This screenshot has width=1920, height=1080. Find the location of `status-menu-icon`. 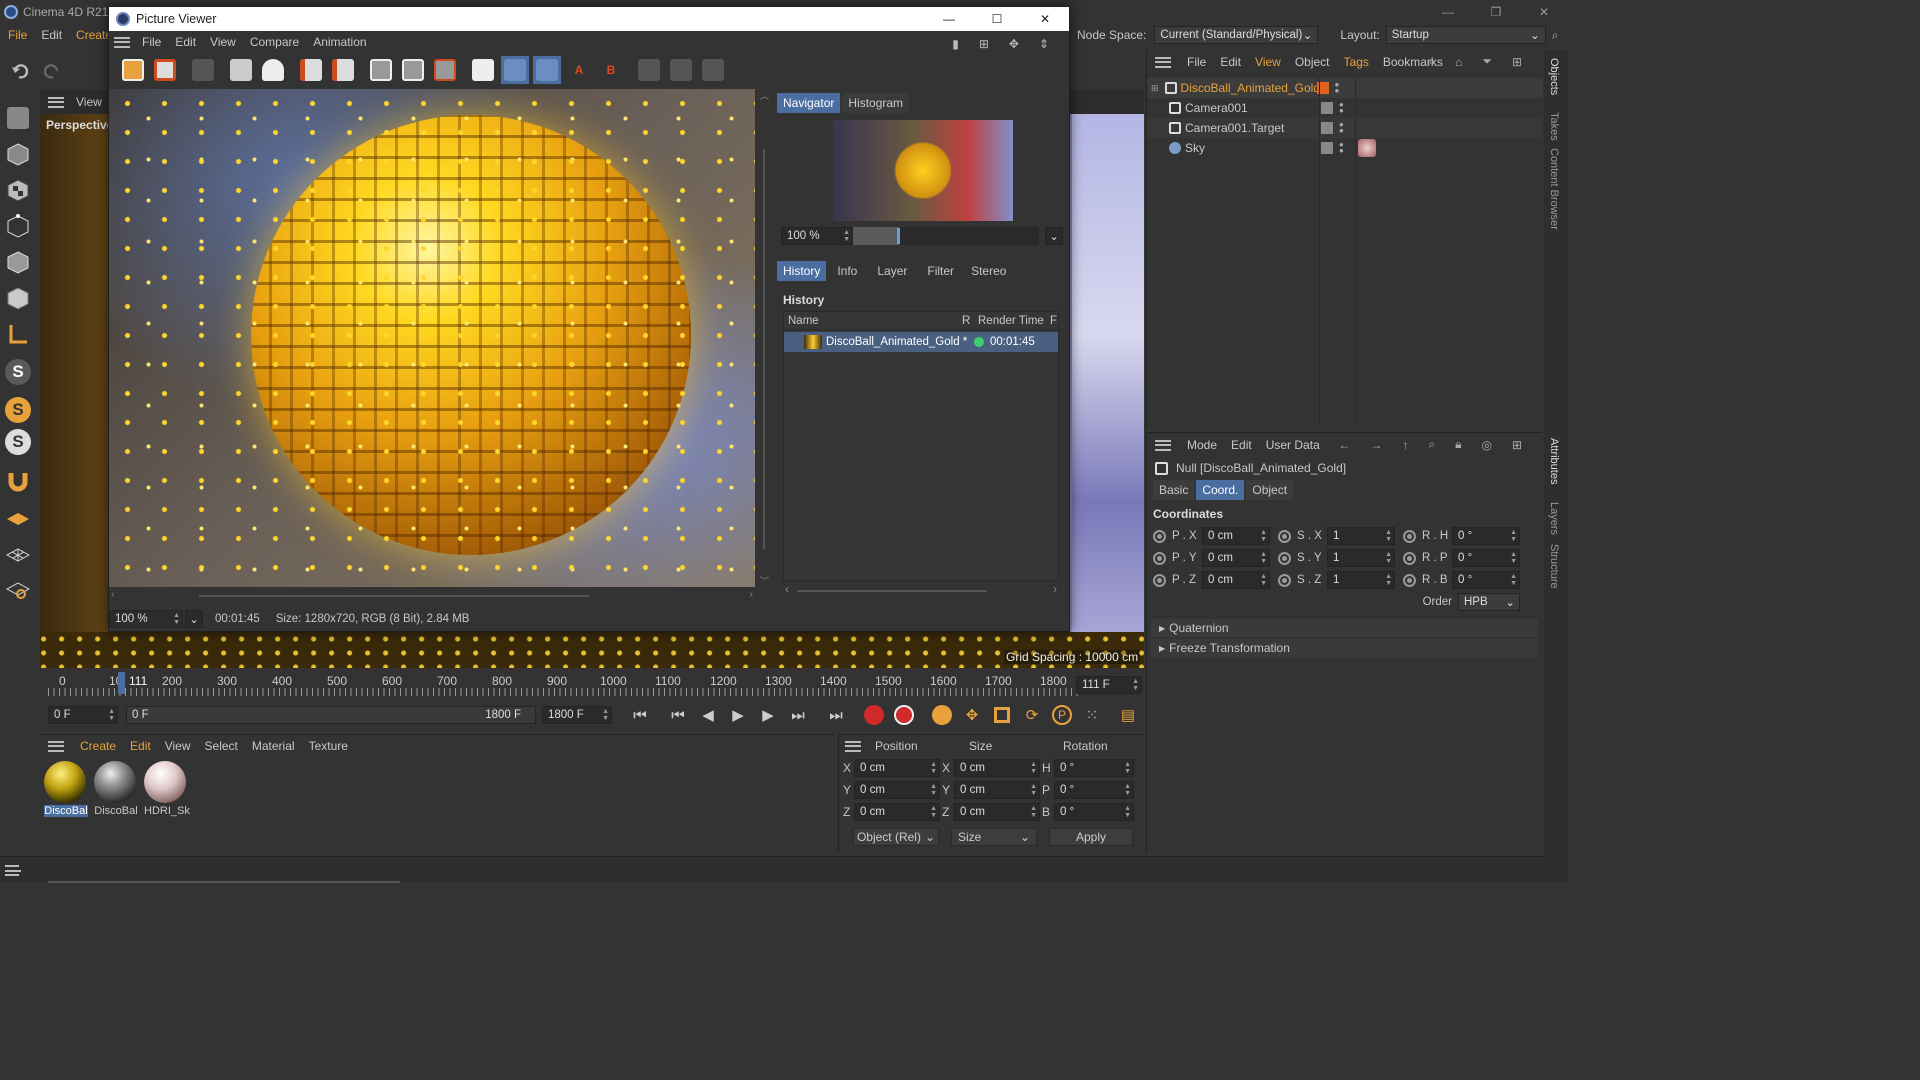

status-menu-icon is located at coordinates (13, 870).